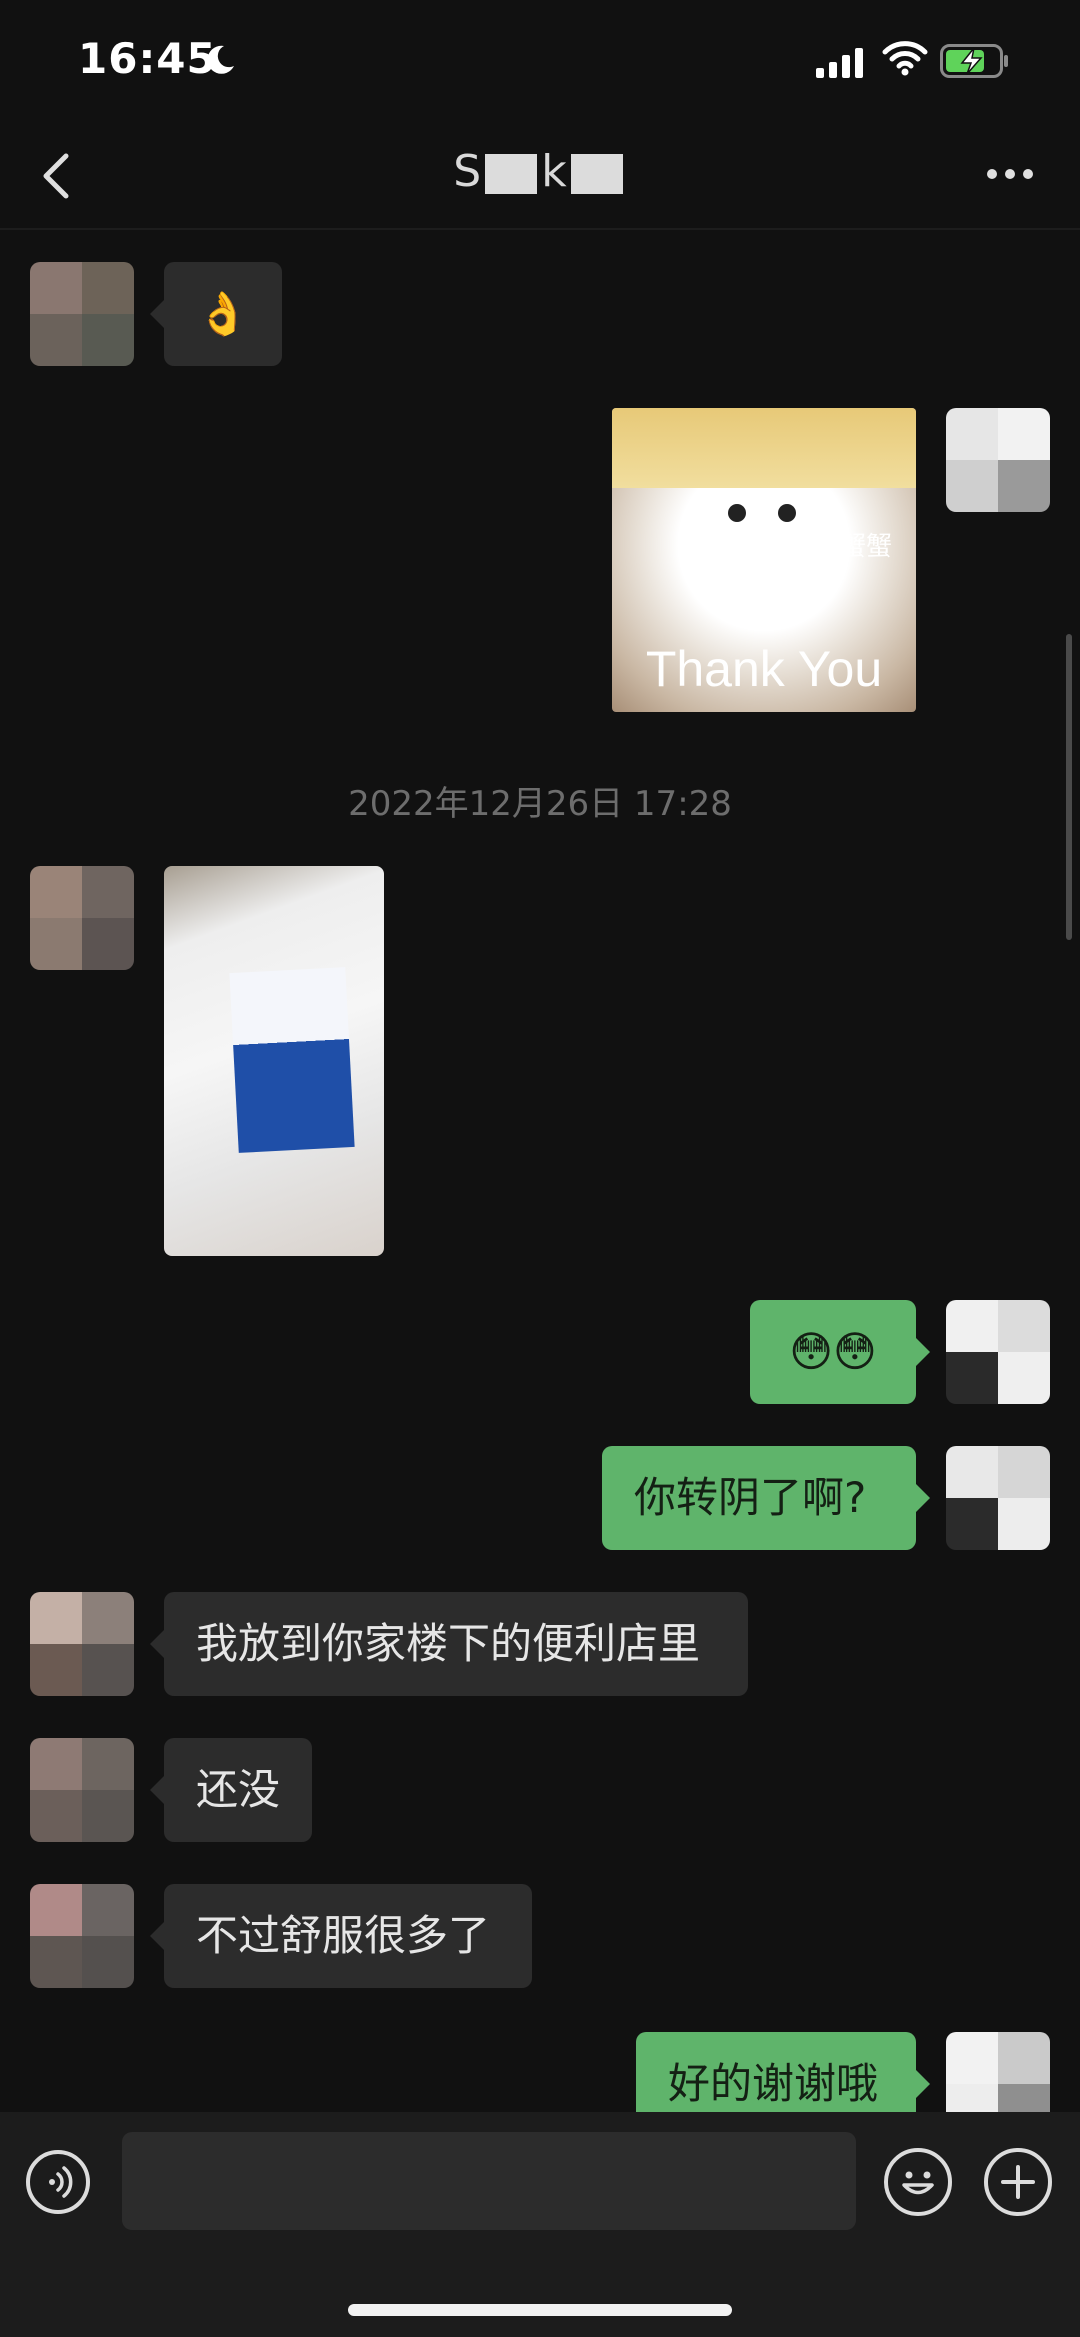  What do you see at coordinates (238, 1789) in the screenshot?
I see `message-text: 还没` at bounding box center [238, 1789].